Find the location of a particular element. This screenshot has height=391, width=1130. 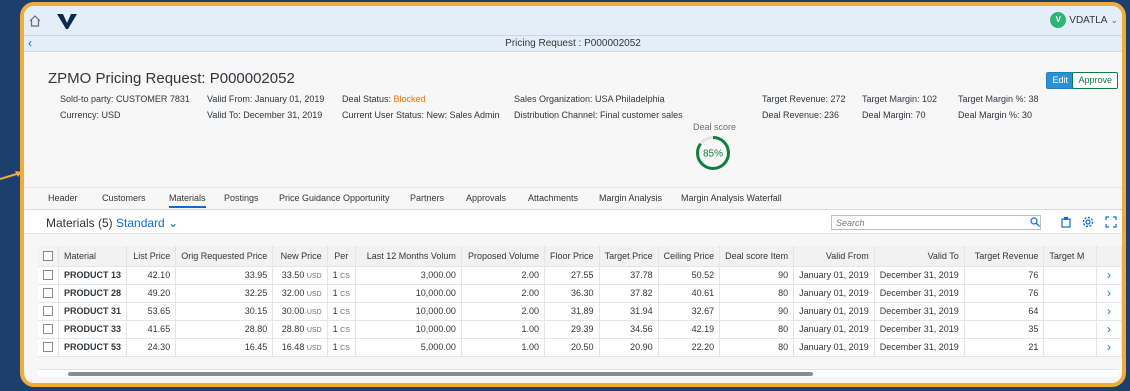

search-input is located at coordinates (936, 222).